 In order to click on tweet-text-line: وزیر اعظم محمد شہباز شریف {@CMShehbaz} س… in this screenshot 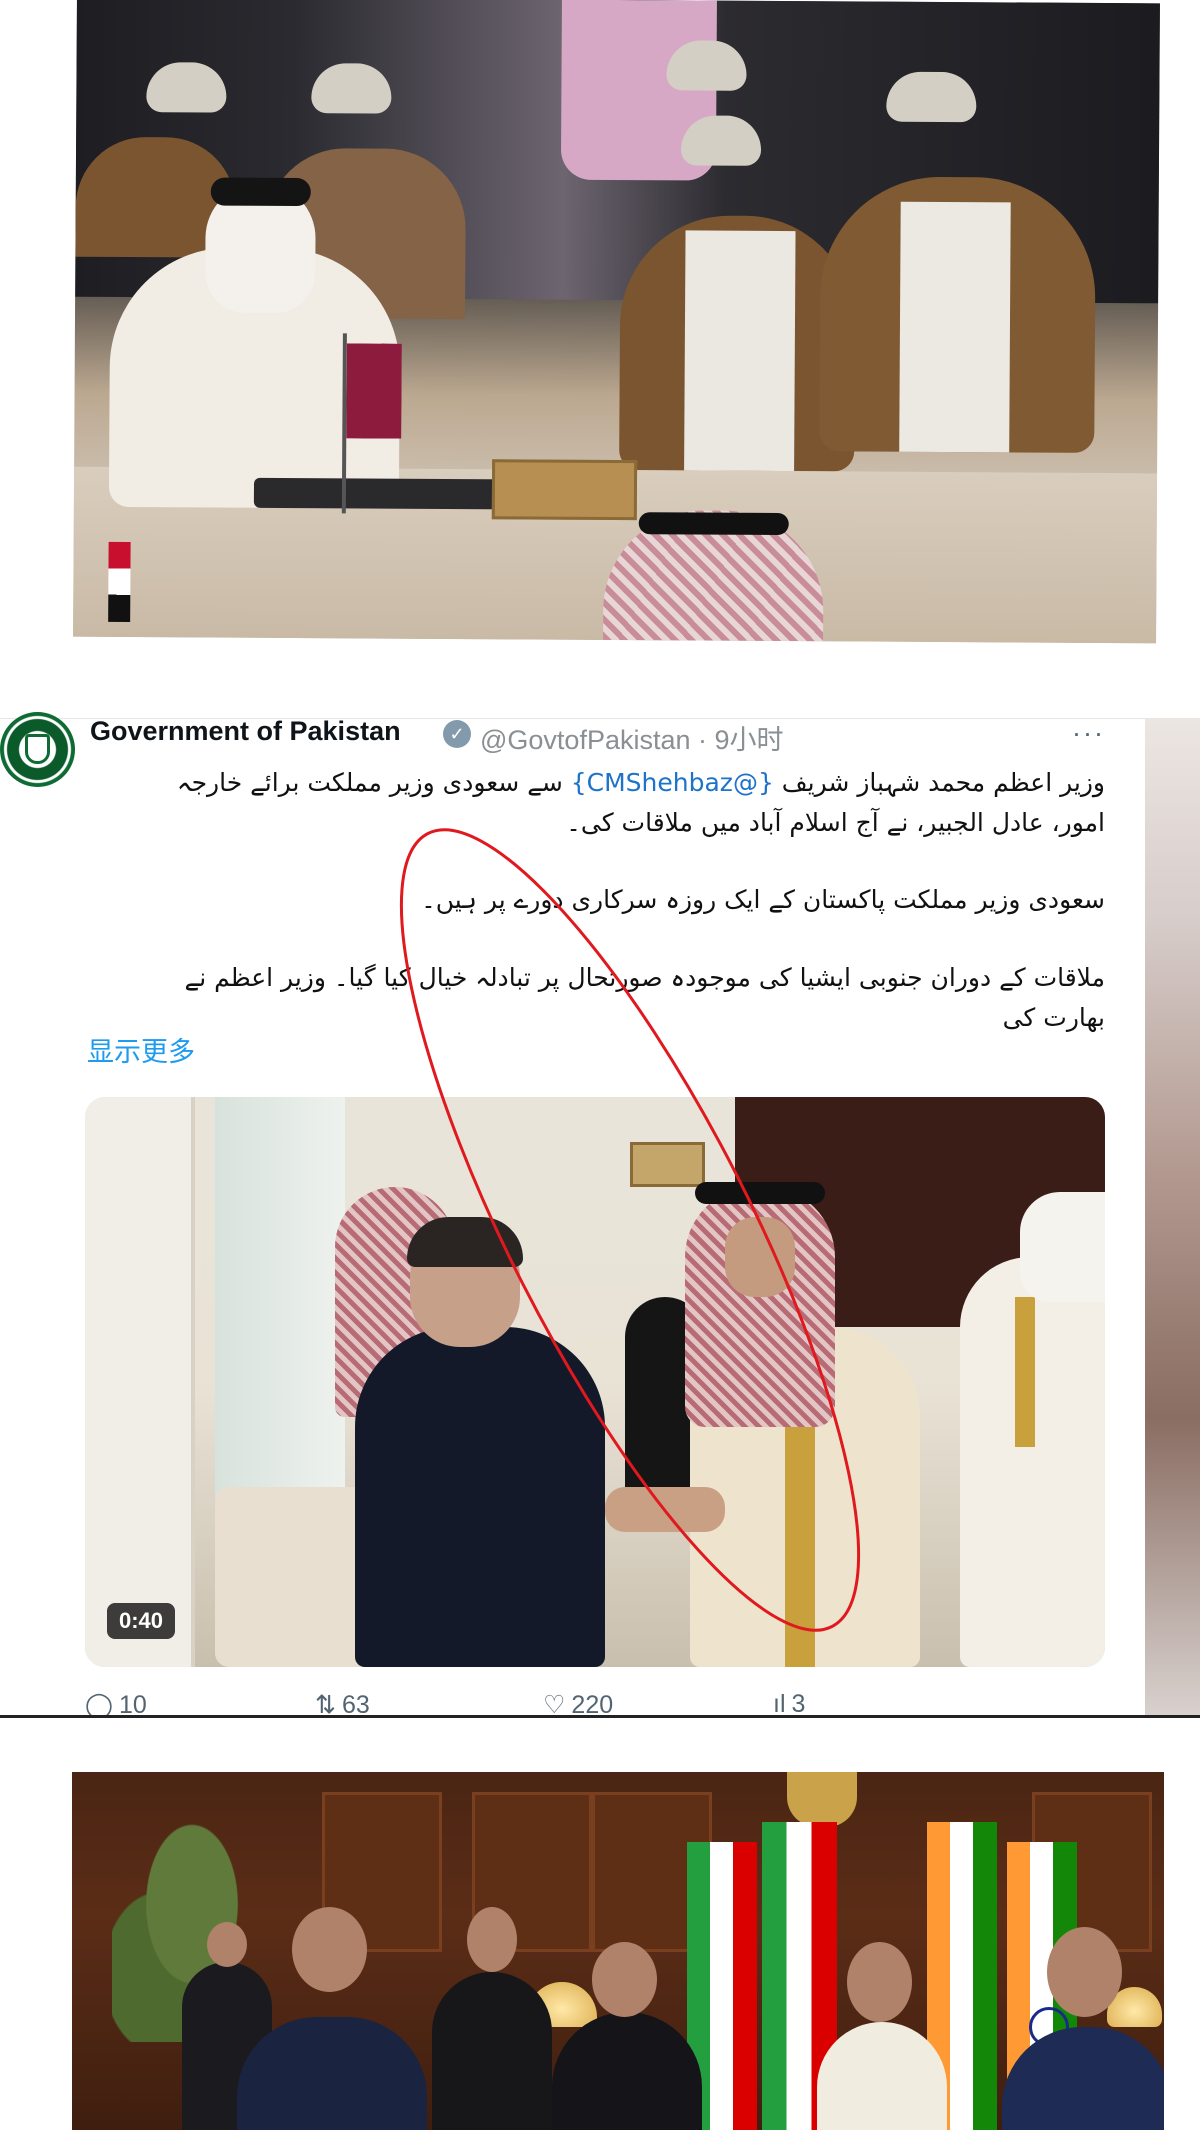, I will do `click(592, 783)`.